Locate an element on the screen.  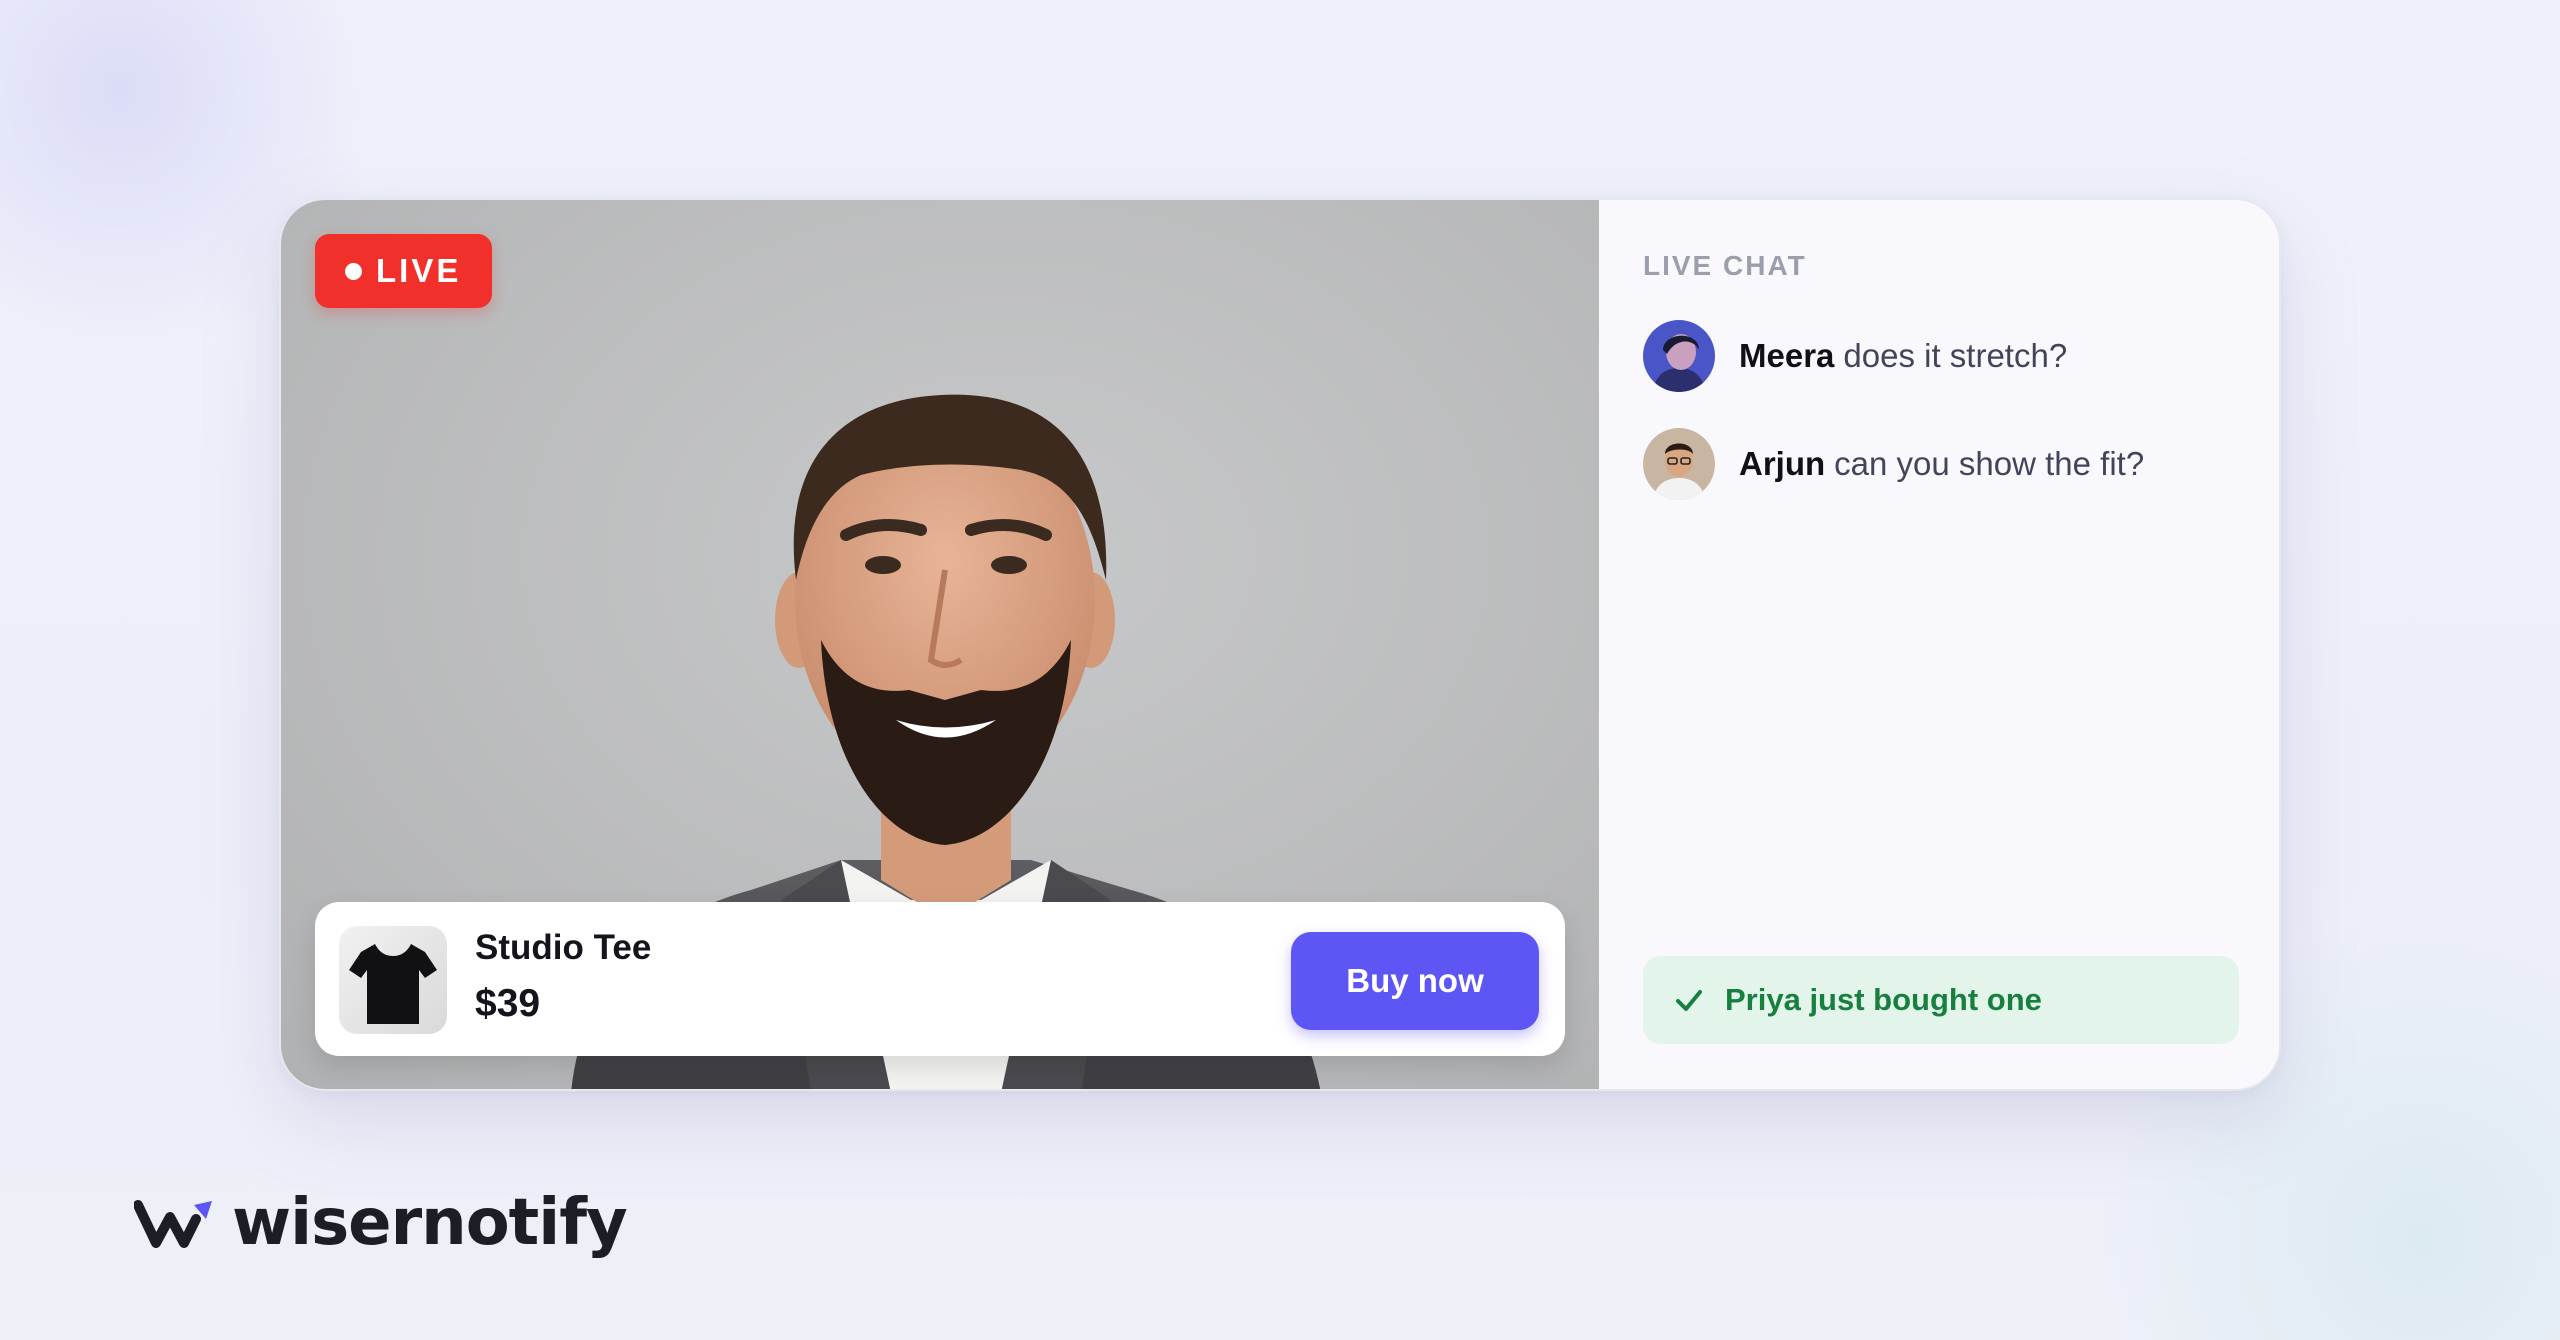
brand-name: wisernotify is located at coordinates (430, 1223).